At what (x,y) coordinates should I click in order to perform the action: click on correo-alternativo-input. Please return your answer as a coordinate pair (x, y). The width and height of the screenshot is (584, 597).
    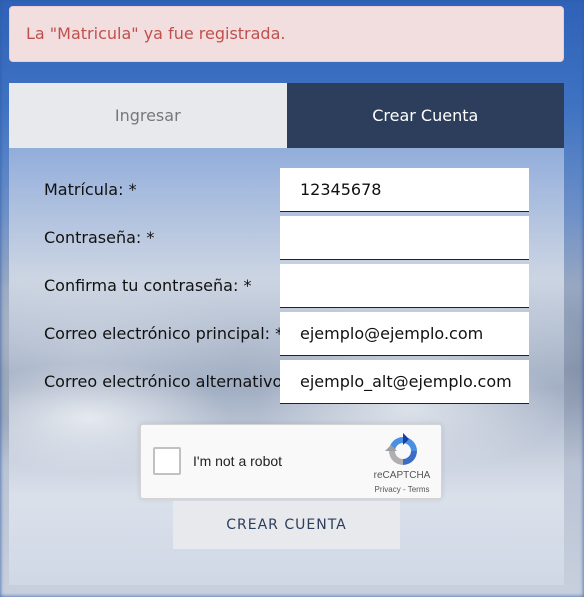
    Looking at the image, I should click on (404, 382).